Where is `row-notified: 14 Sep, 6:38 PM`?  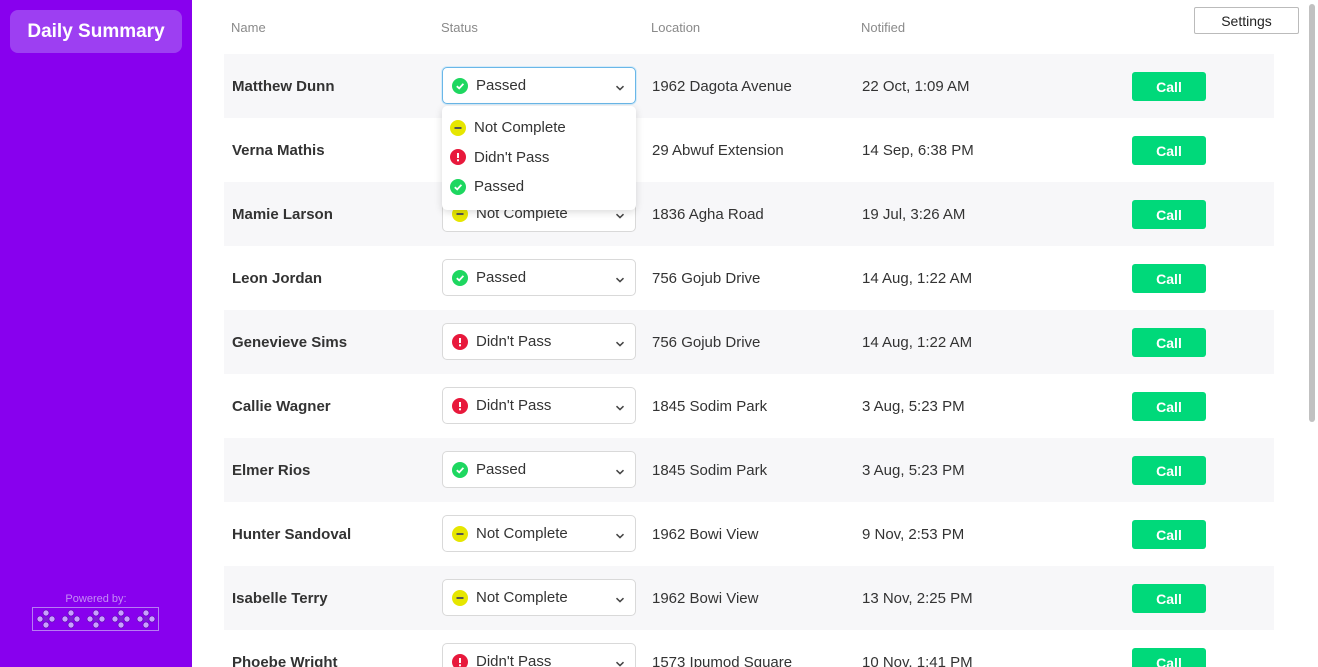 row-notified: 14 Sep, 6:38 PM is located at coordinates (918, 150).